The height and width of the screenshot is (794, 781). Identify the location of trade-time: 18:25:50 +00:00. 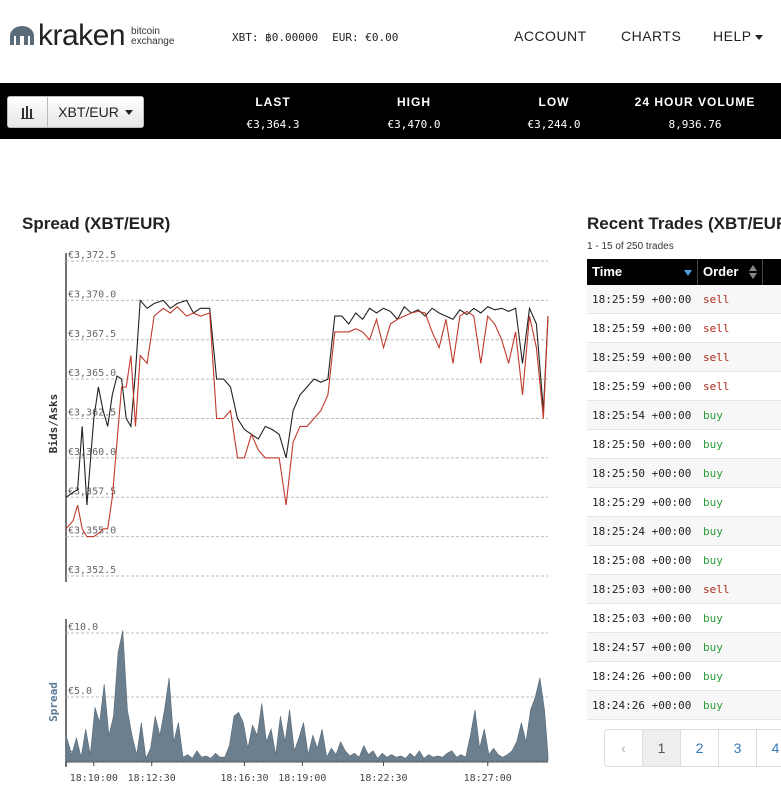
(642, 473).